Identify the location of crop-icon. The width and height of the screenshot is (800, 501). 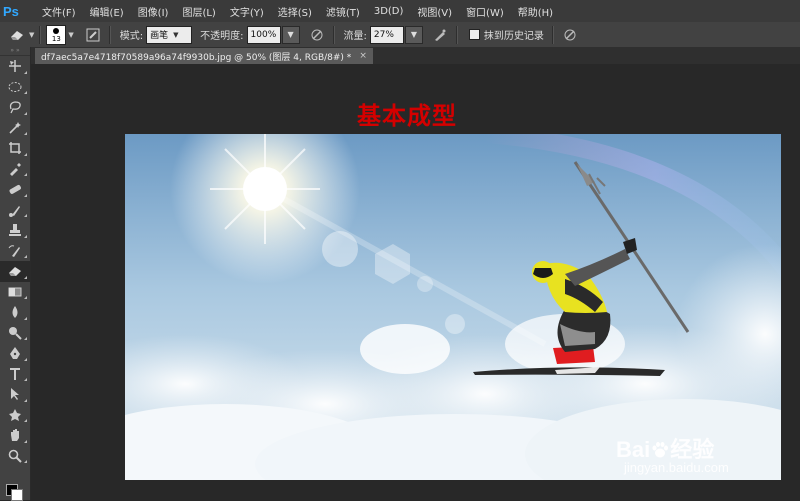
(15, 148).